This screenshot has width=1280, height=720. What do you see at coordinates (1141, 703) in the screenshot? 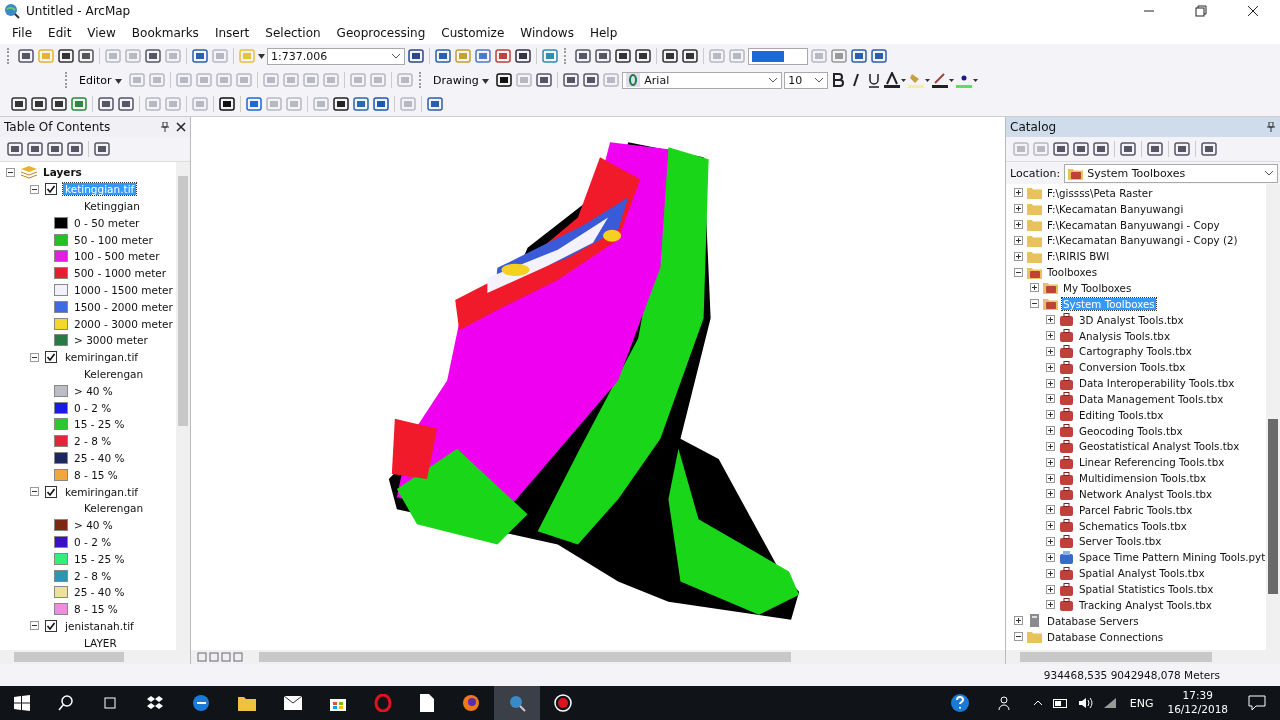
I see `language-indicator: ENG` at bounding box center [1141, 703].